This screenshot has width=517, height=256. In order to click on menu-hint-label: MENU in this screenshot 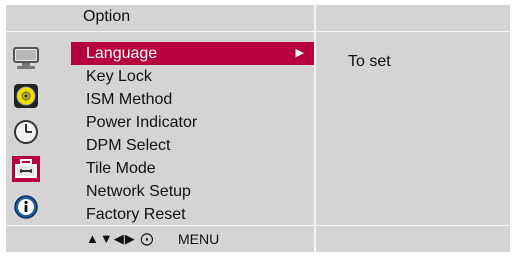, I will do `click(199, 239)`.